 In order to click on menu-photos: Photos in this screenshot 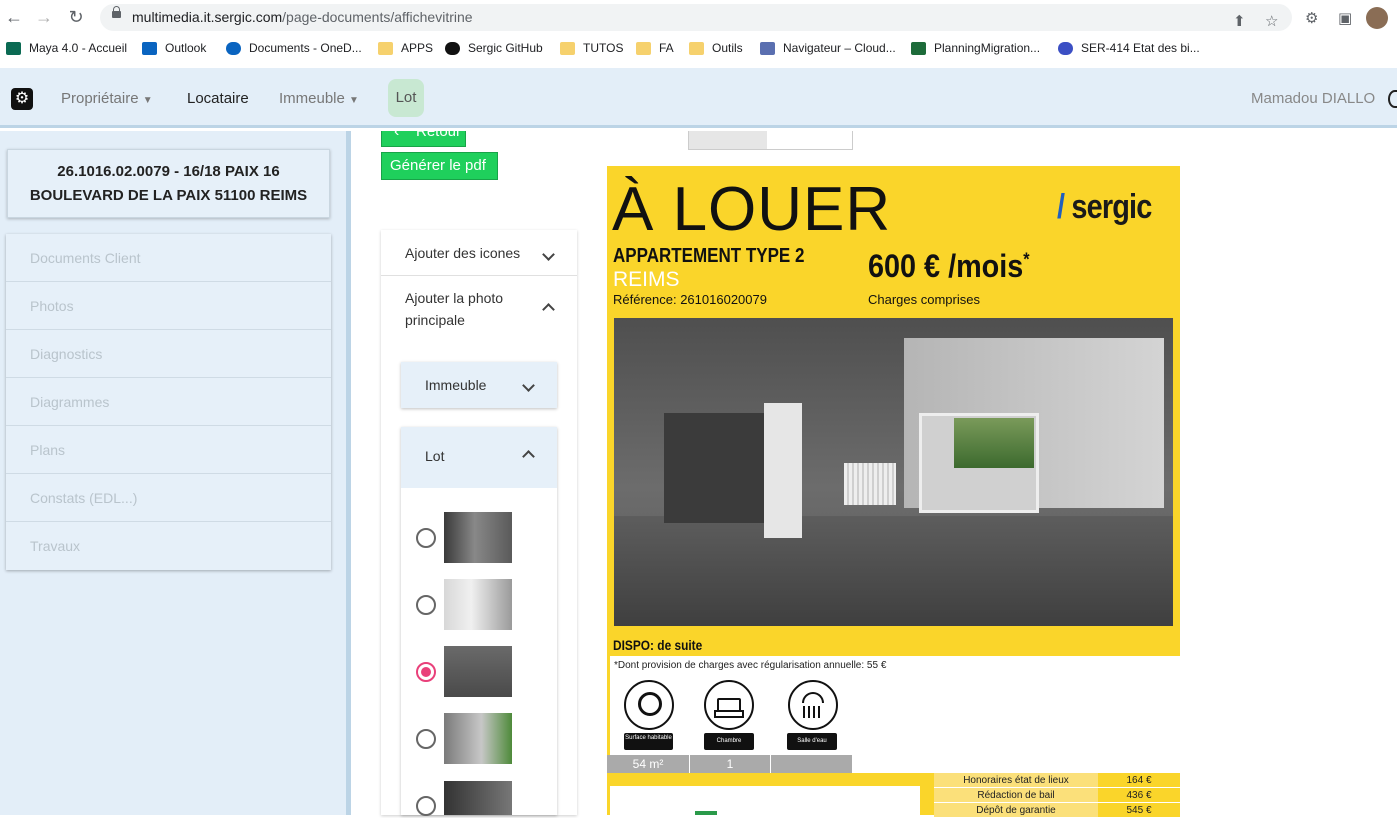, I will do `click(168, 306)`.